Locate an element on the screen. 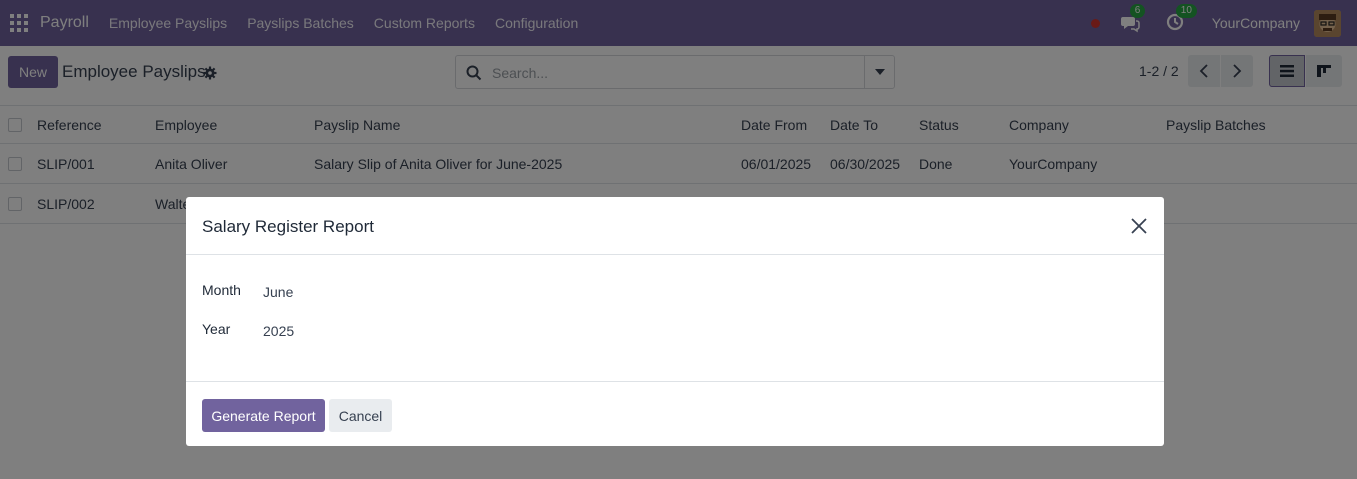 The height and width of the screenshot is (479, 1357). month-label: Month is located at coordinates (221, 290).